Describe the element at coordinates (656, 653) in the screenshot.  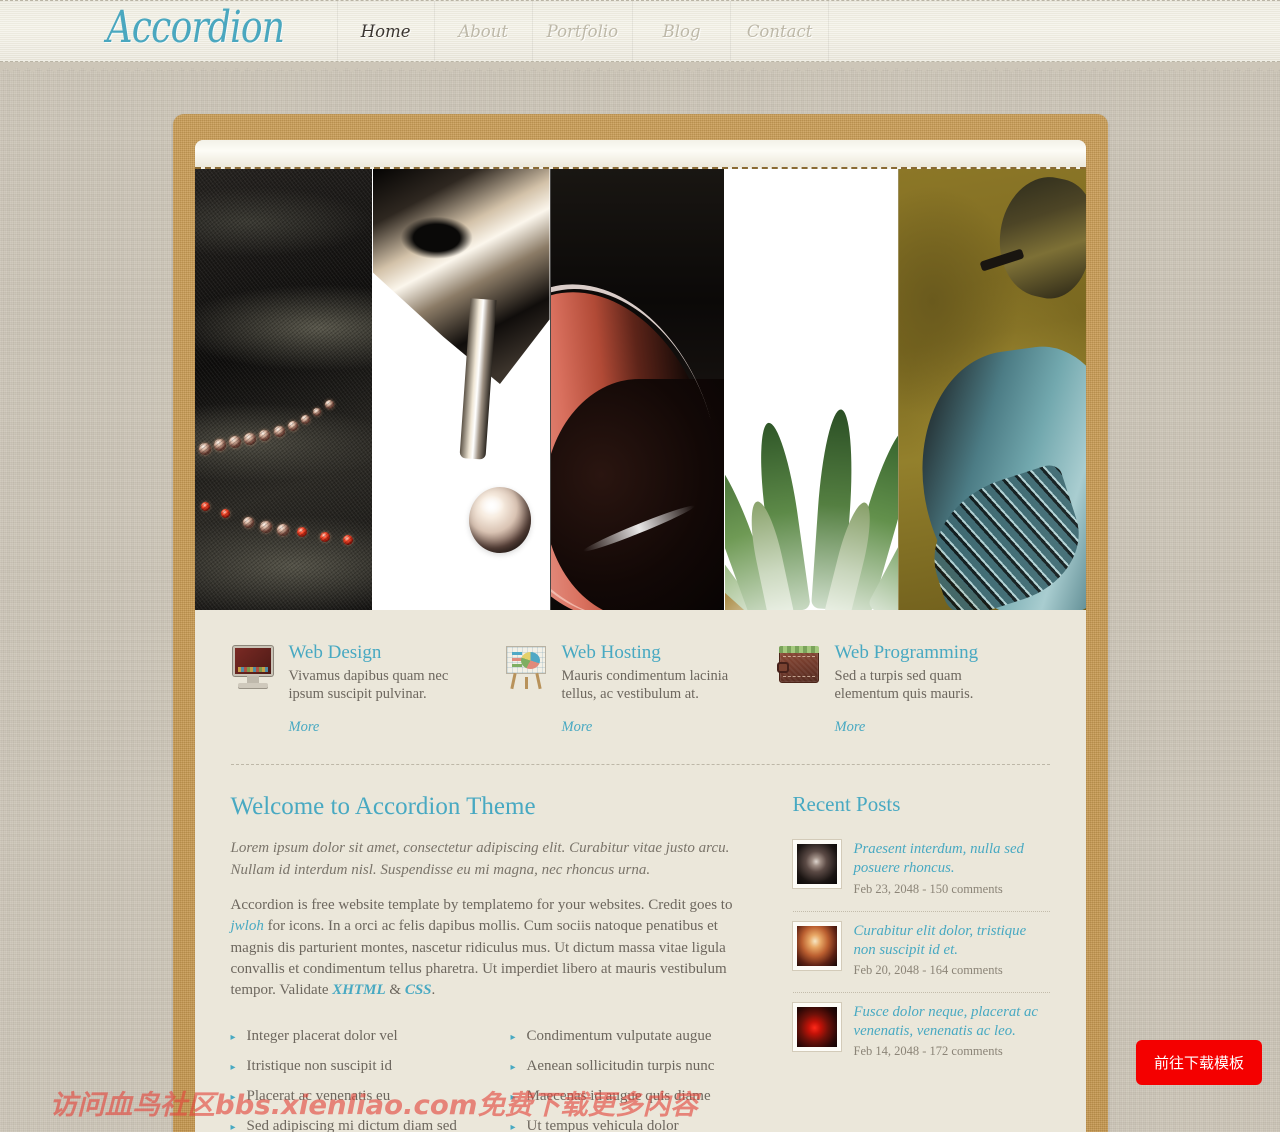
I see `service-title: Web Hosting` at that location.